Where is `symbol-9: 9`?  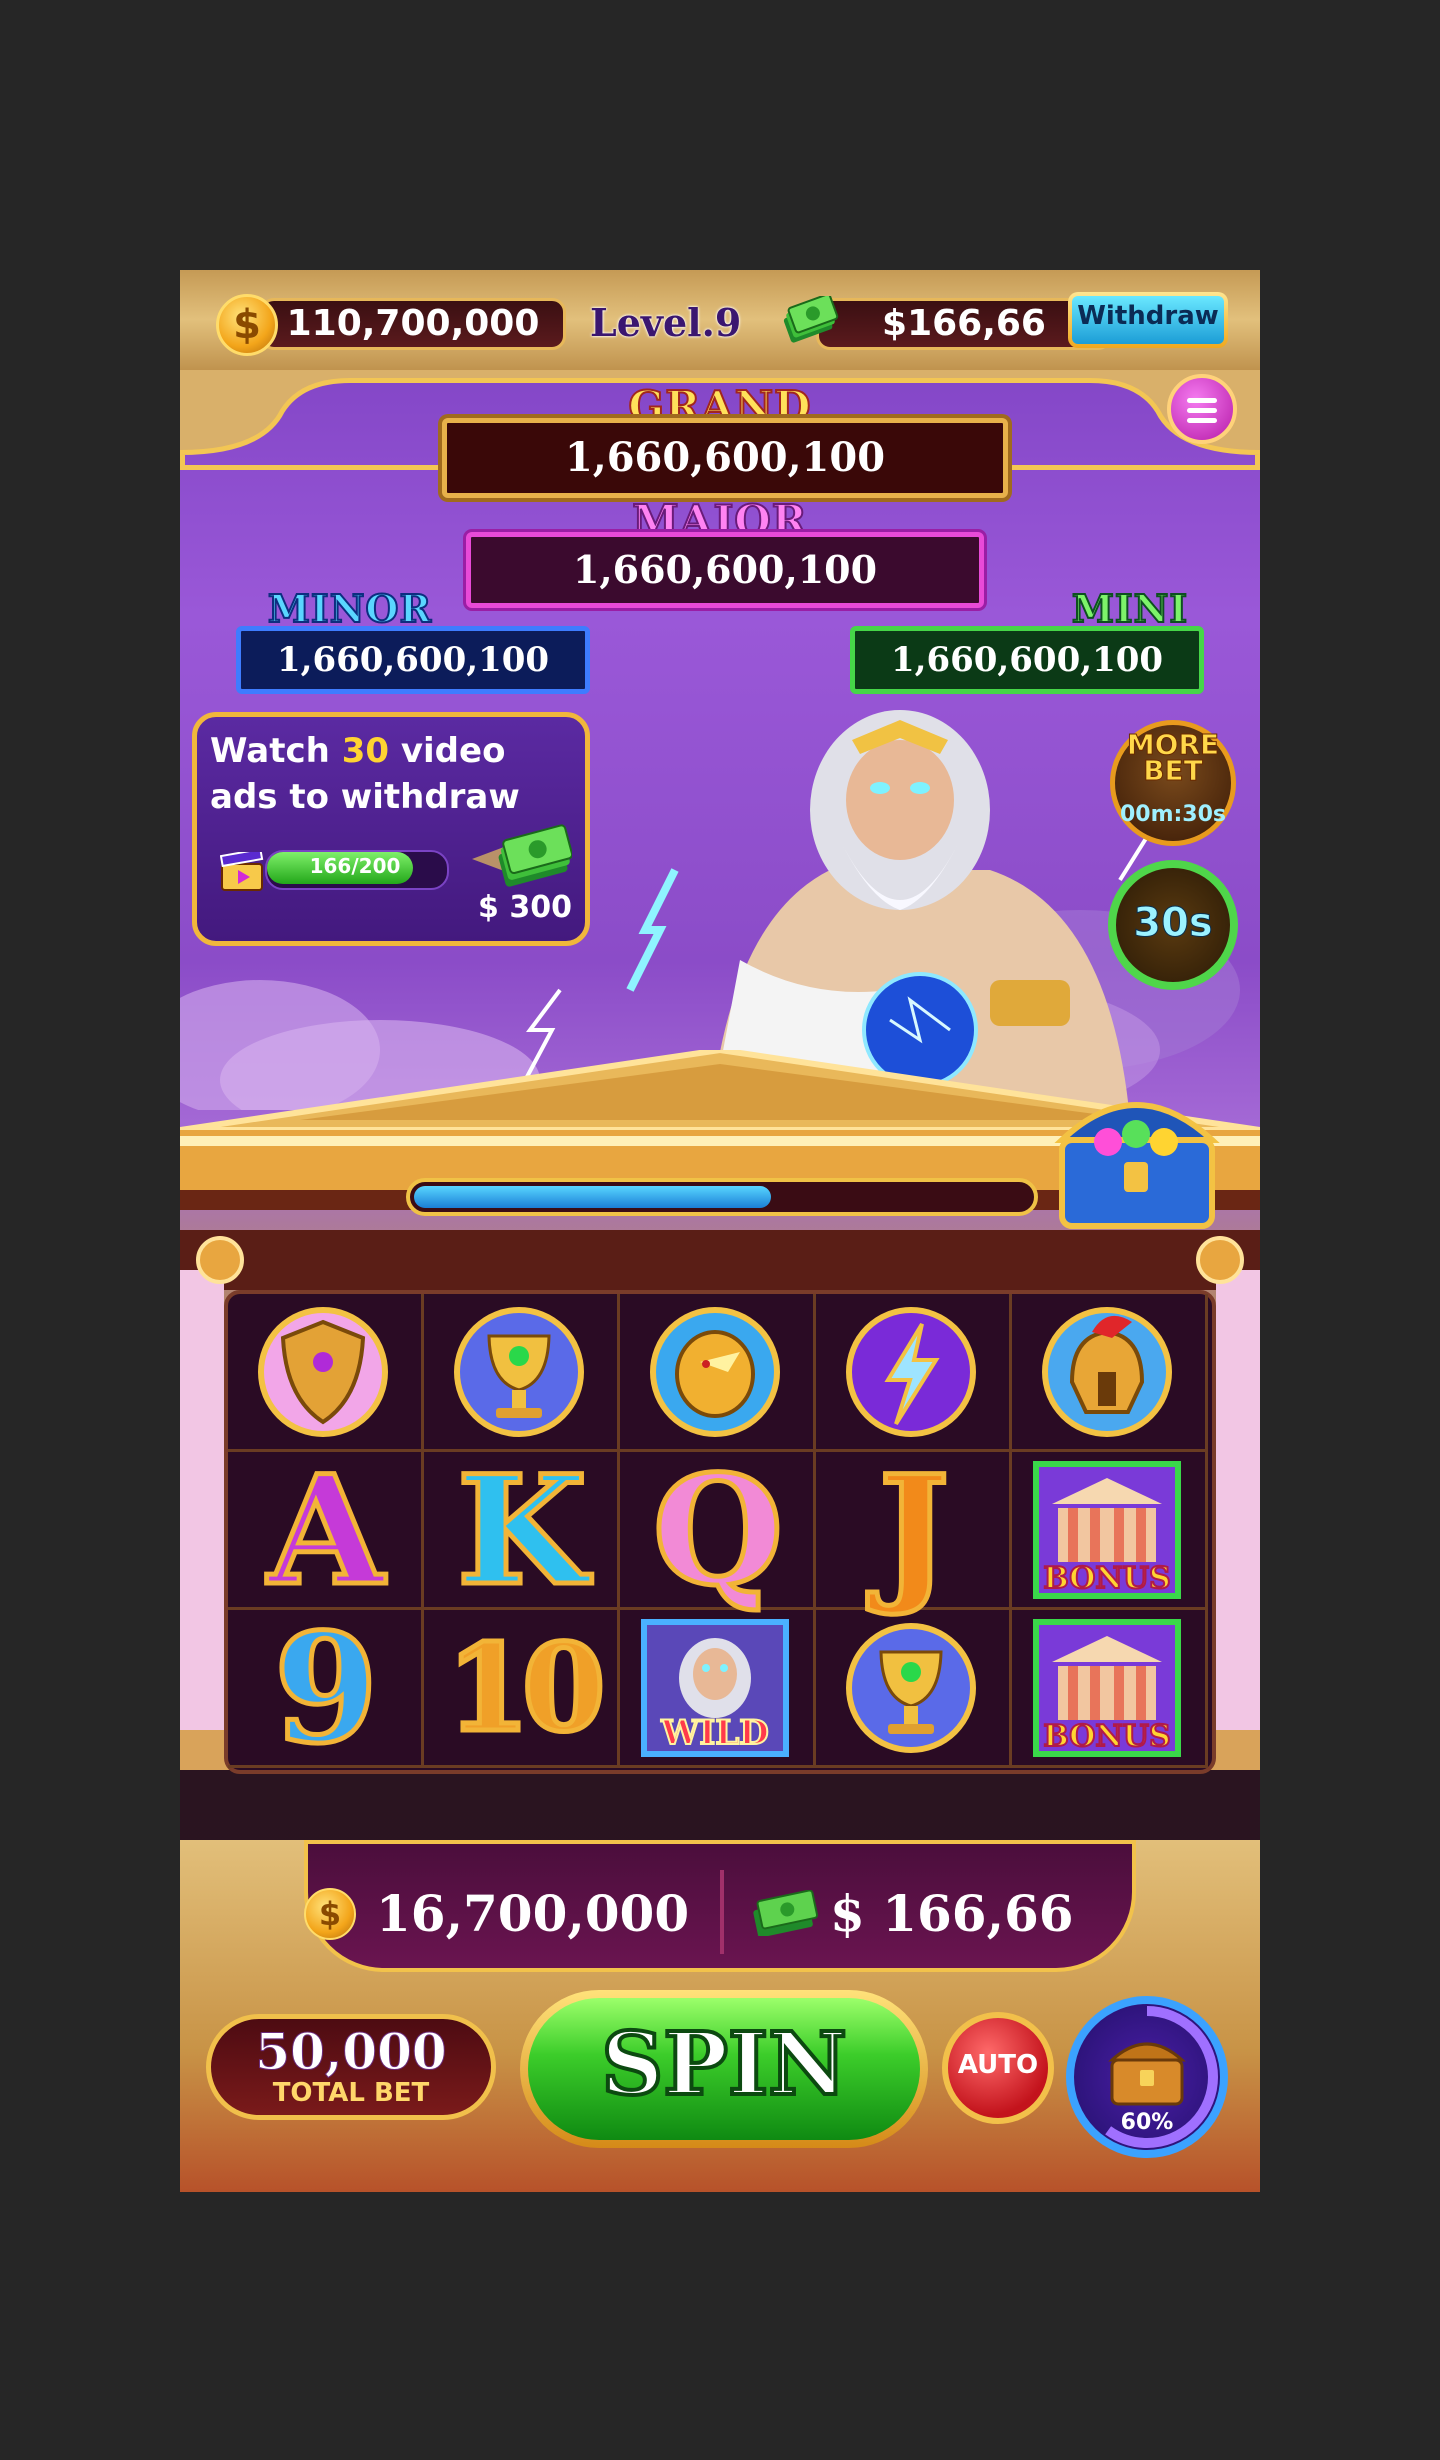 symbol-9: 9 is located at coordinates (325, 1689).